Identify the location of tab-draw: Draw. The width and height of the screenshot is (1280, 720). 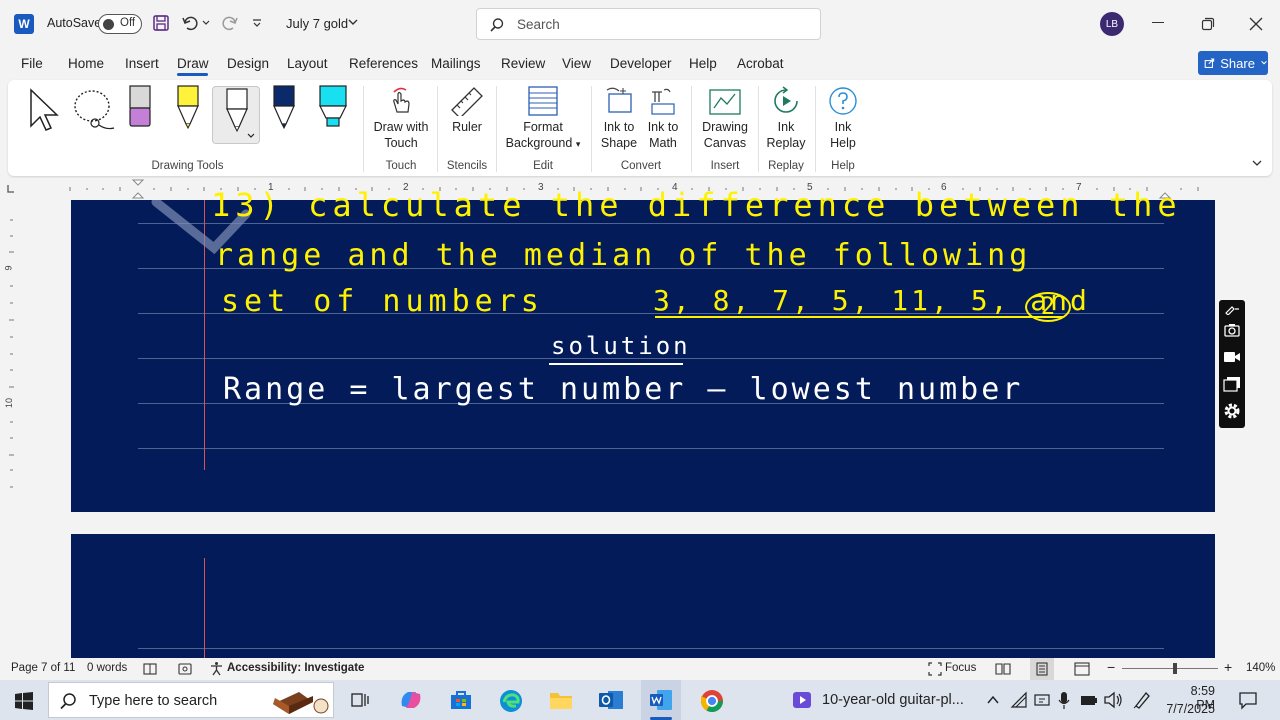
(193, 63).